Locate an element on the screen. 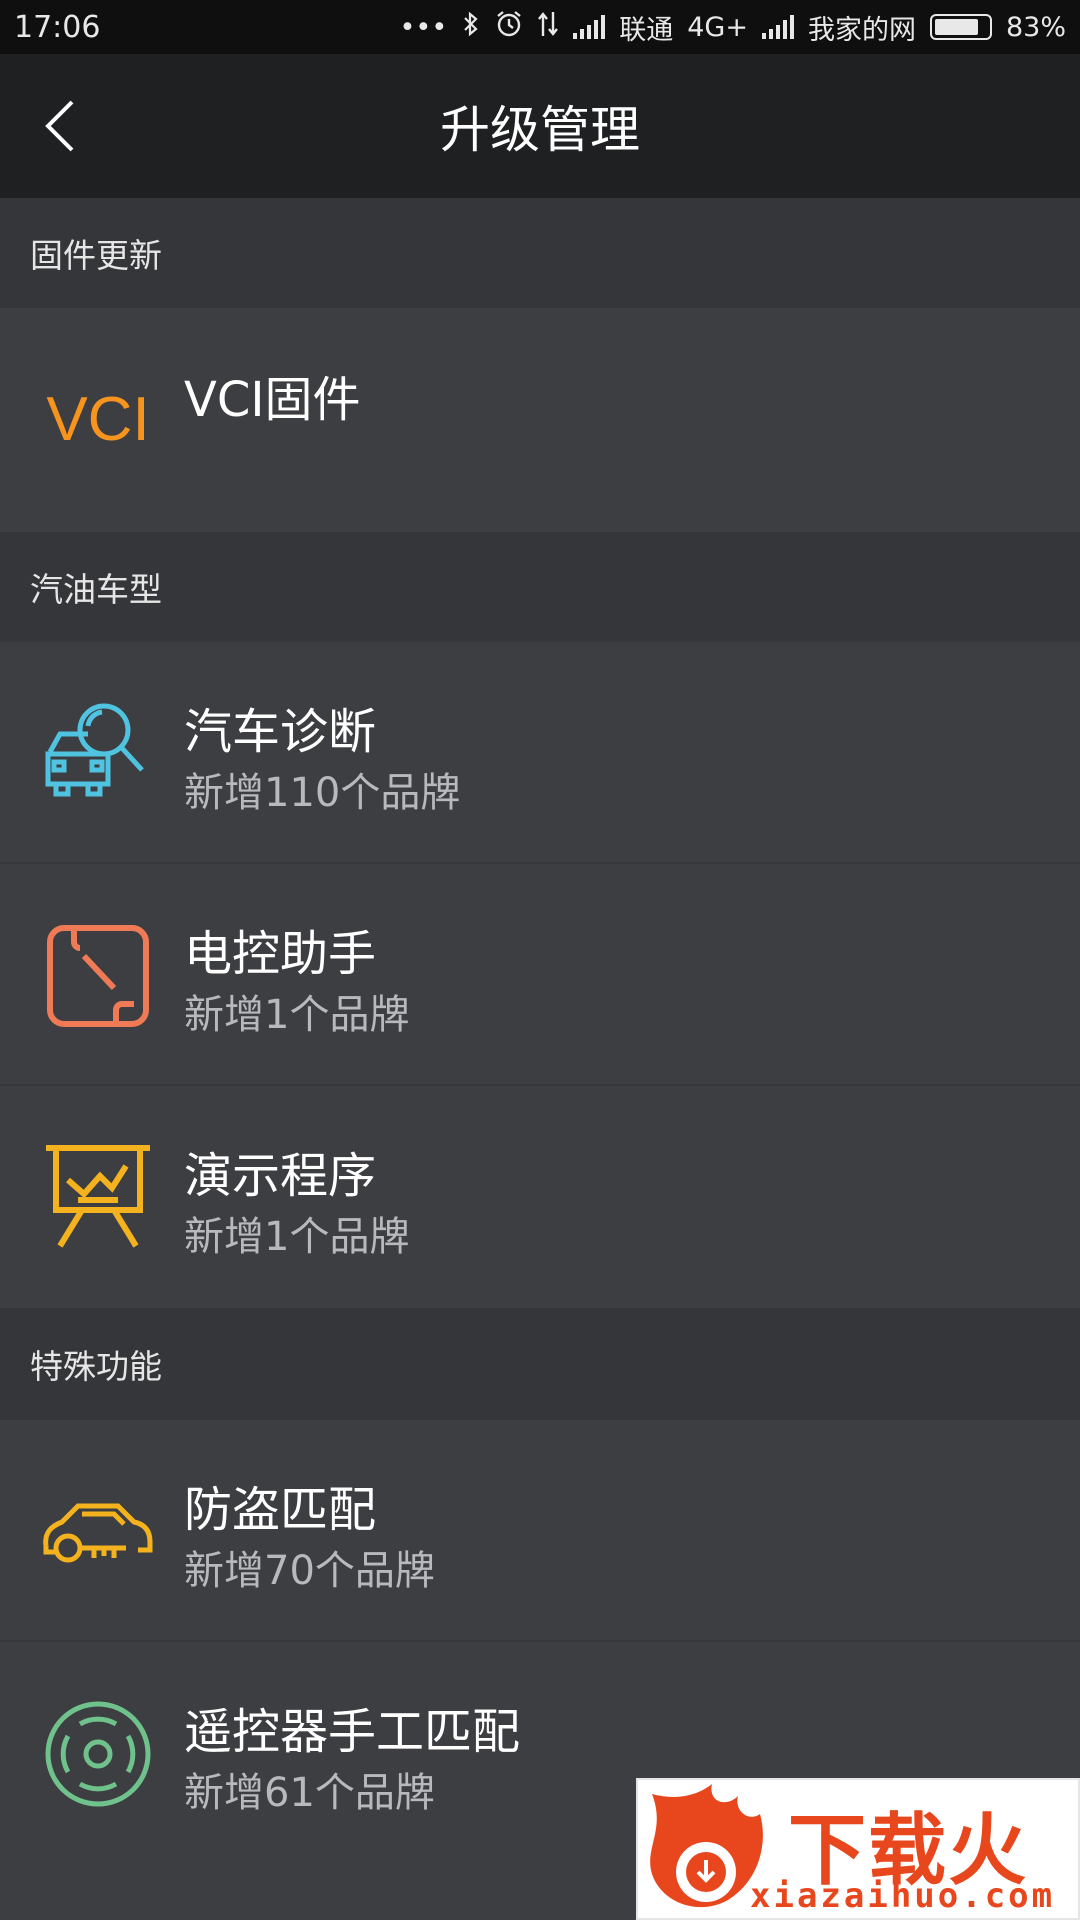  item-title: 电控助手 is located at coordinates (280, 954).